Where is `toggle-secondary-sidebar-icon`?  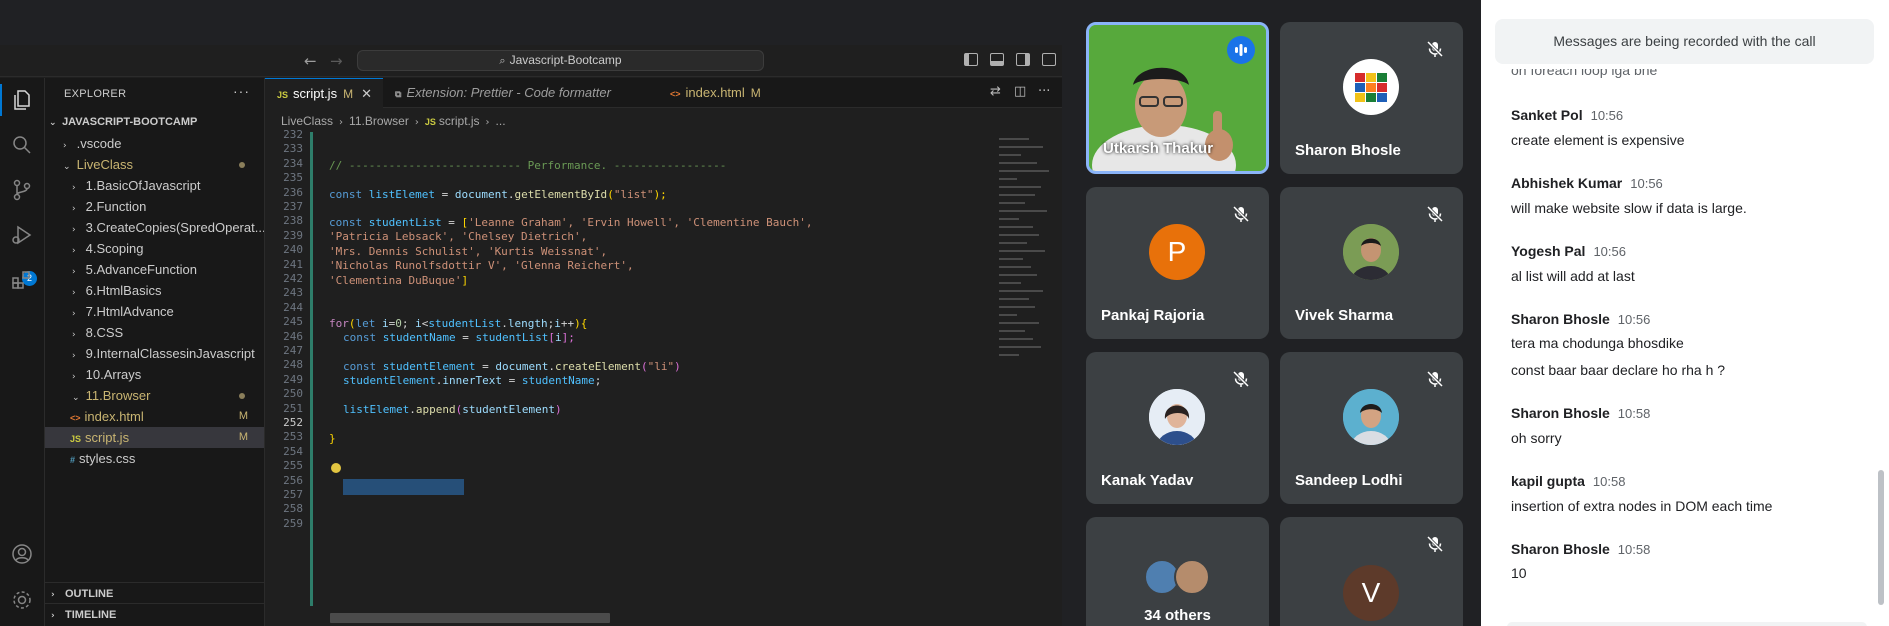
toggle-secondary-sidebar-icon is located at coordinates (1023, 59).